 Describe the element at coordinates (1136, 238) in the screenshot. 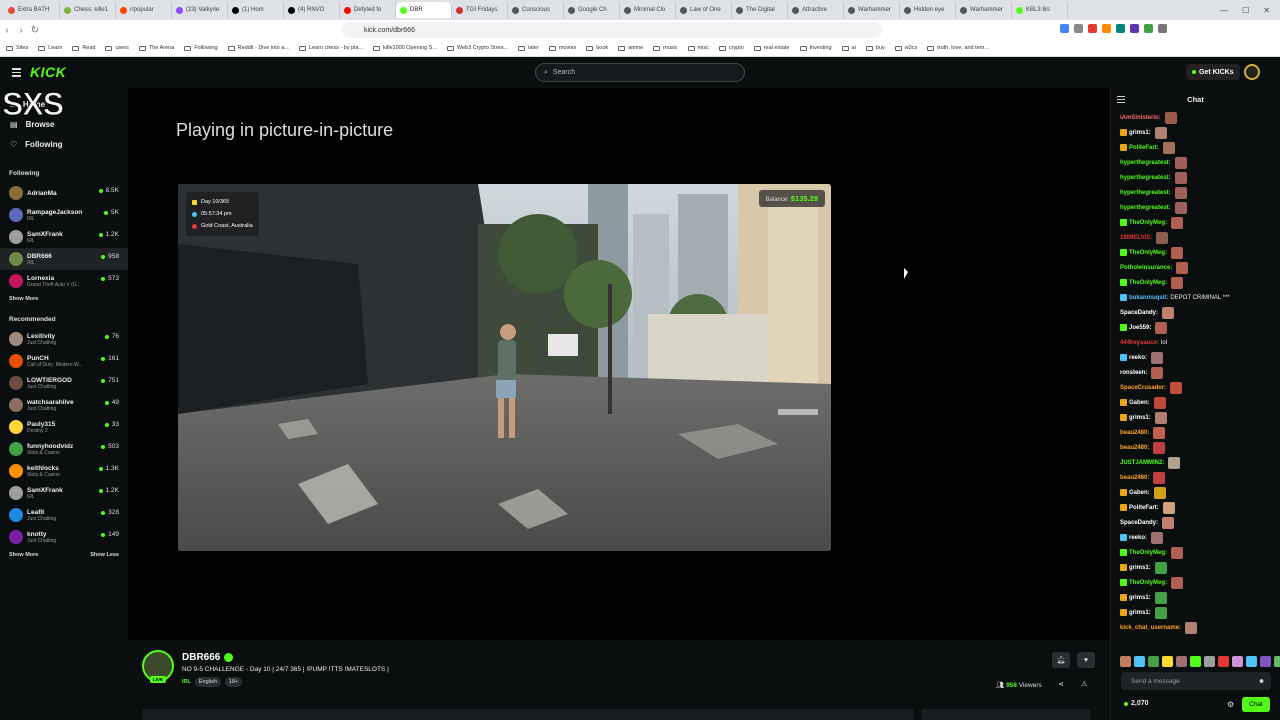

I see `chat-username: 1909ELVIS:` at that location.